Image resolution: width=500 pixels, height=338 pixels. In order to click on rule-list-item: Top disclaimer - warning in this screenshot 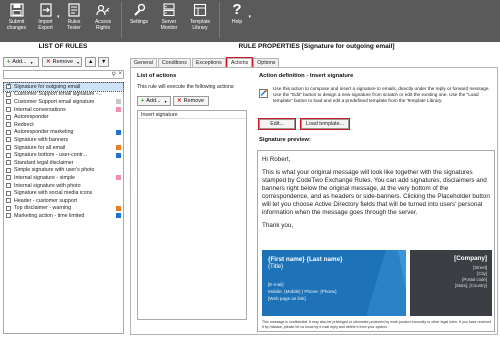, I will do `click(63, 209)`.